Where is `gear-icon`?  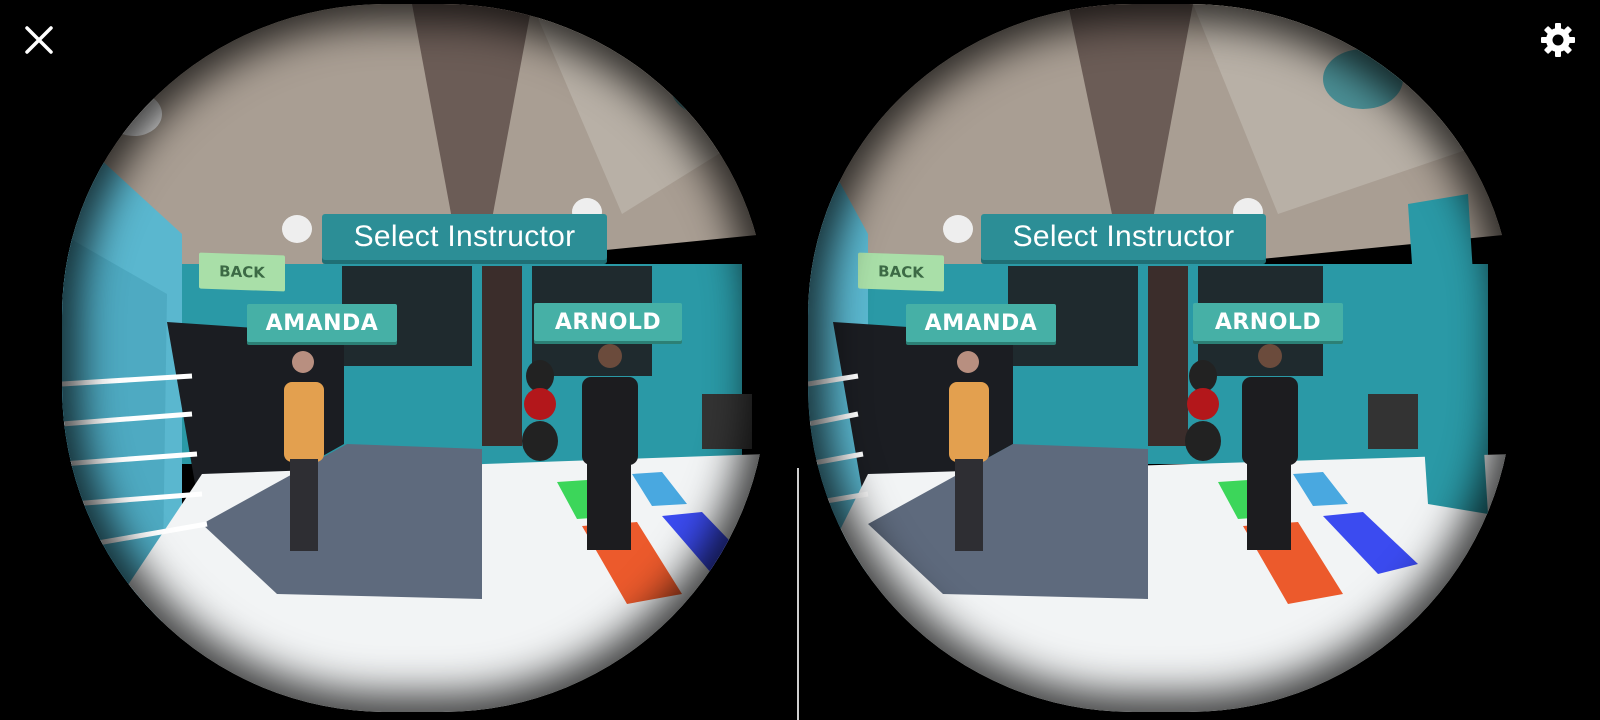
gear-icon is located at coordinates (1558, 40).